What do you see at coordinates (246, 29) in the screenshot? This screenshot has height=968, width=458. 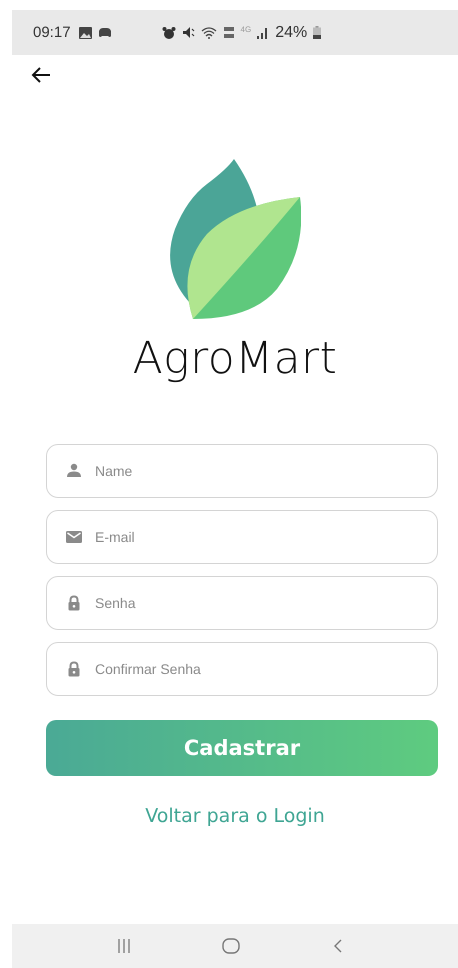 I see `network-label: 4G` at bounding box center [246, 29].